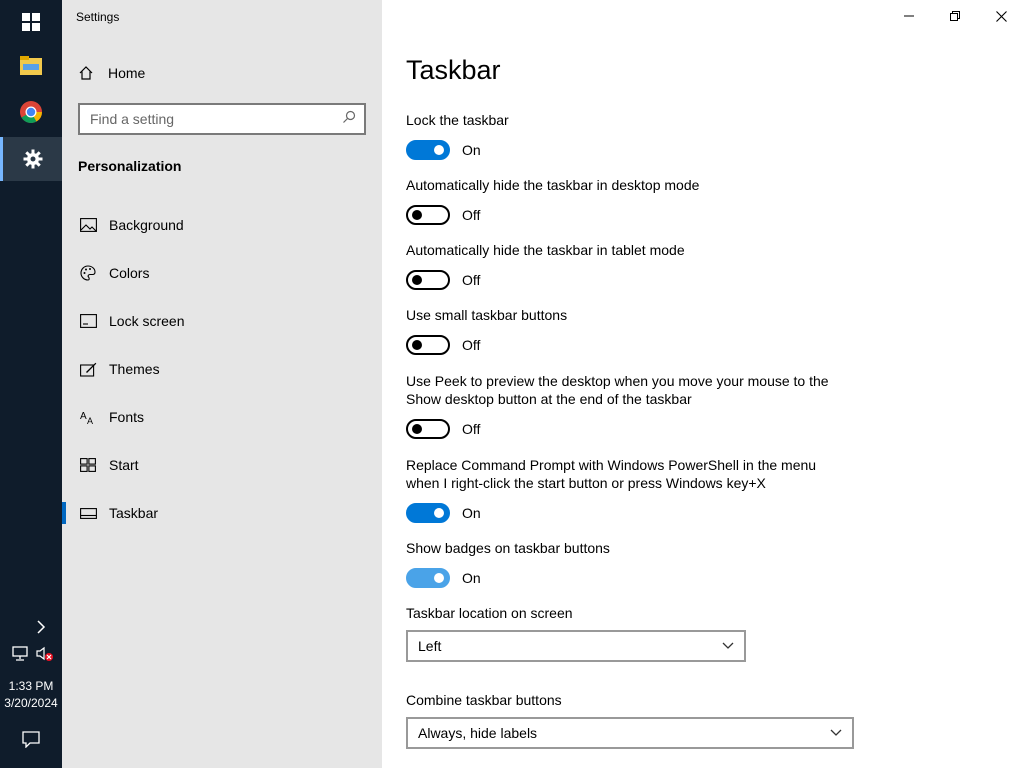 The image size is (1024, 768). Describe the element at coordinates (98, 17) in the screenshot. I see `app-title: Settings` at that location.